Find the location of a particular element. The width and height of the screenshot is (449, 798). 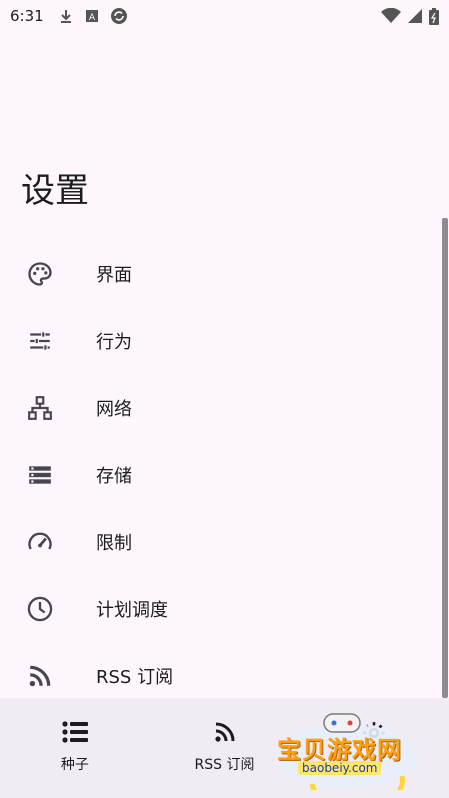

settings-item-label: 存储 is located at coordinates (114, 476).